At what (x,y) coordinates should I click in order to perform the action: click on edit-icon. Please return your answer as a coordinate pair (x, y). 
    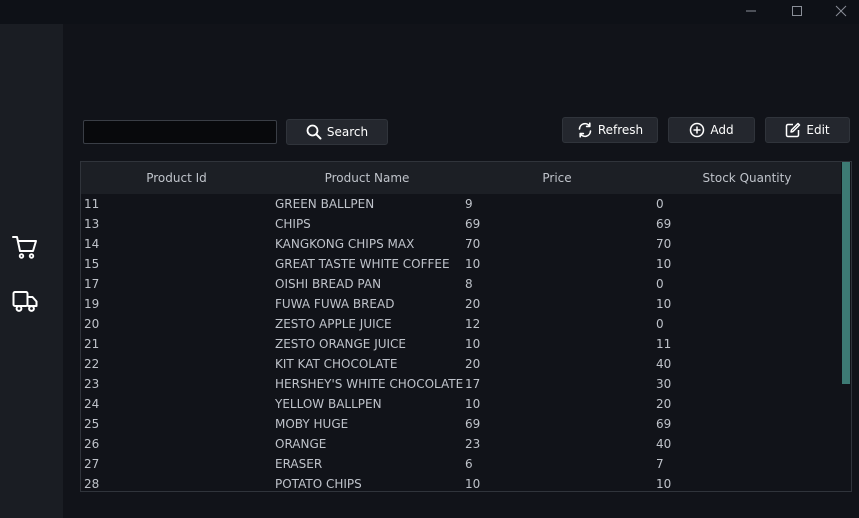
    Looking at the image, I should click on (793, 130).